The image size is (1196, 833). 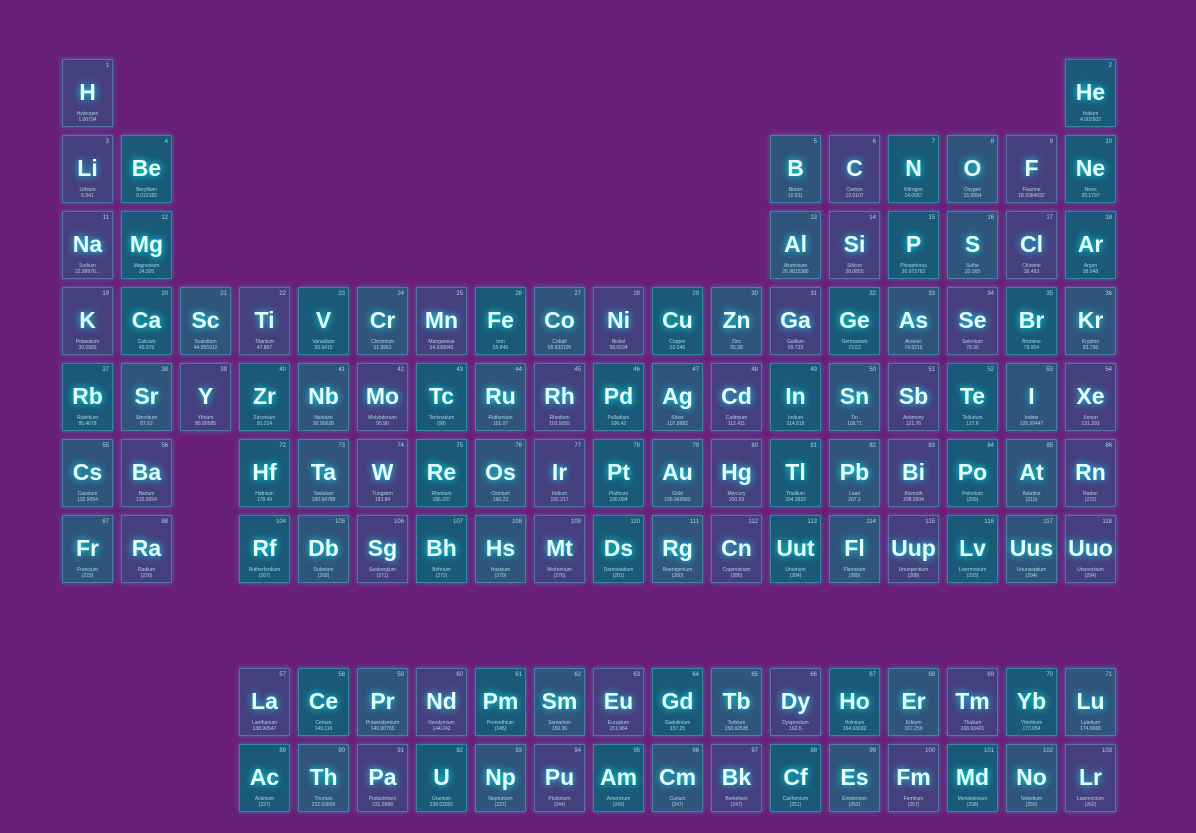 I want to click on element-tile-hf: 72 Hf Hafnium 178.49, so click(x=264, y=473).